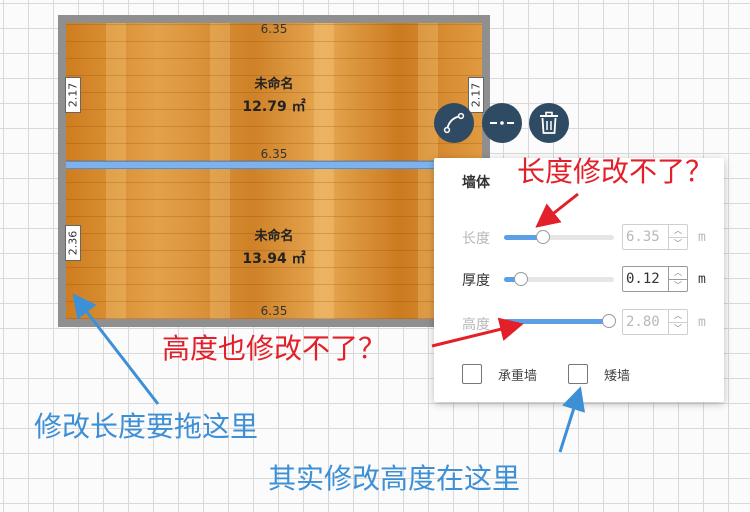  What do you see at coordinates (116, 349) in the screenshot?
I see `arrow-to-wall-corner` at bounding box center [116, 349].